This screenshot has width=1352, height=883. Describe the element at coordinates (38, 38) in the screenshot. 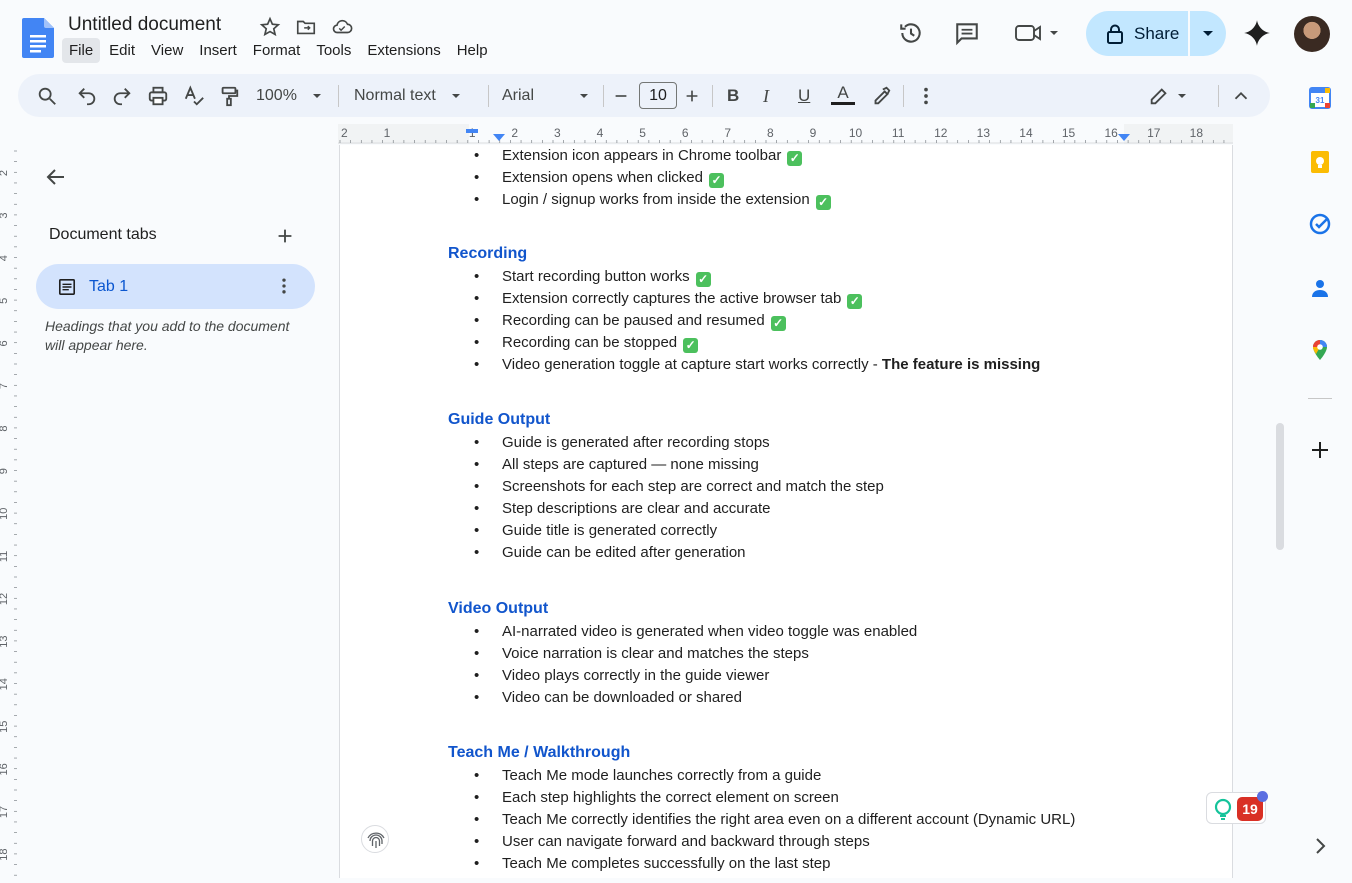

I see `docs-logo-icon` at that location.